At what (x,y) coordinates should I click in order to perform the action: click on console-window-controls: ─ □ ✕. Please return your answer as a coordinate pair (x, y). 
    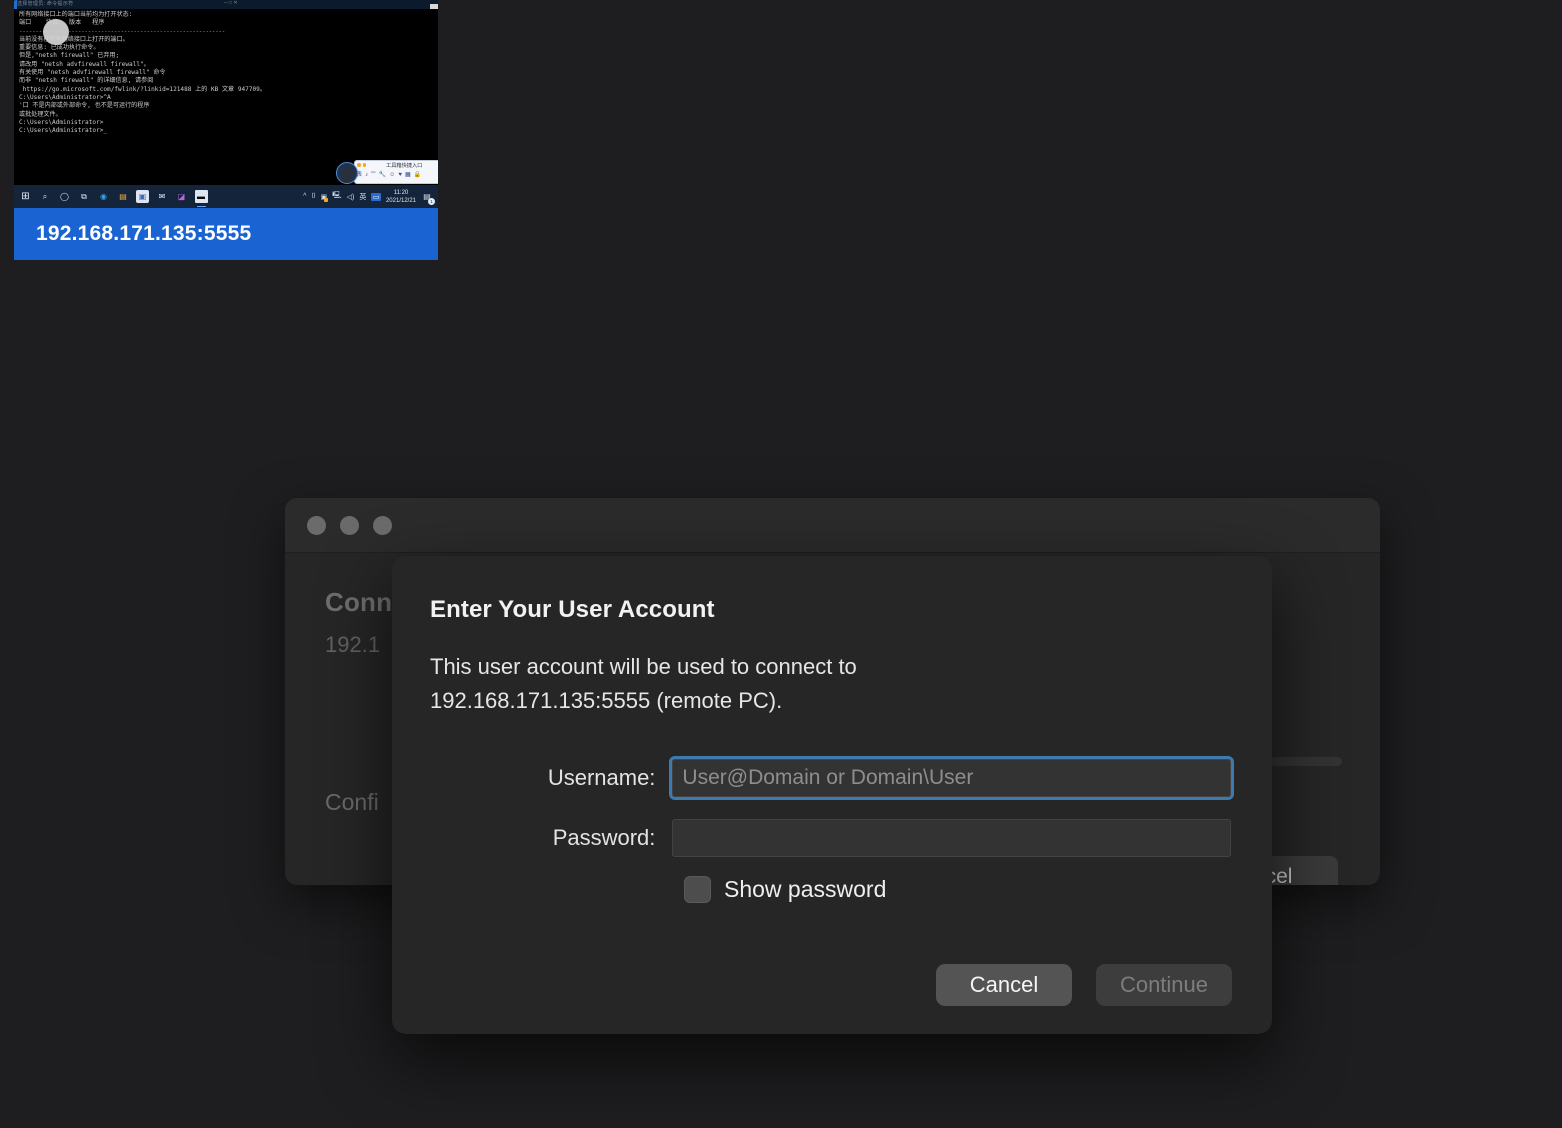
    Looking at the image, I should click on (231, 3).